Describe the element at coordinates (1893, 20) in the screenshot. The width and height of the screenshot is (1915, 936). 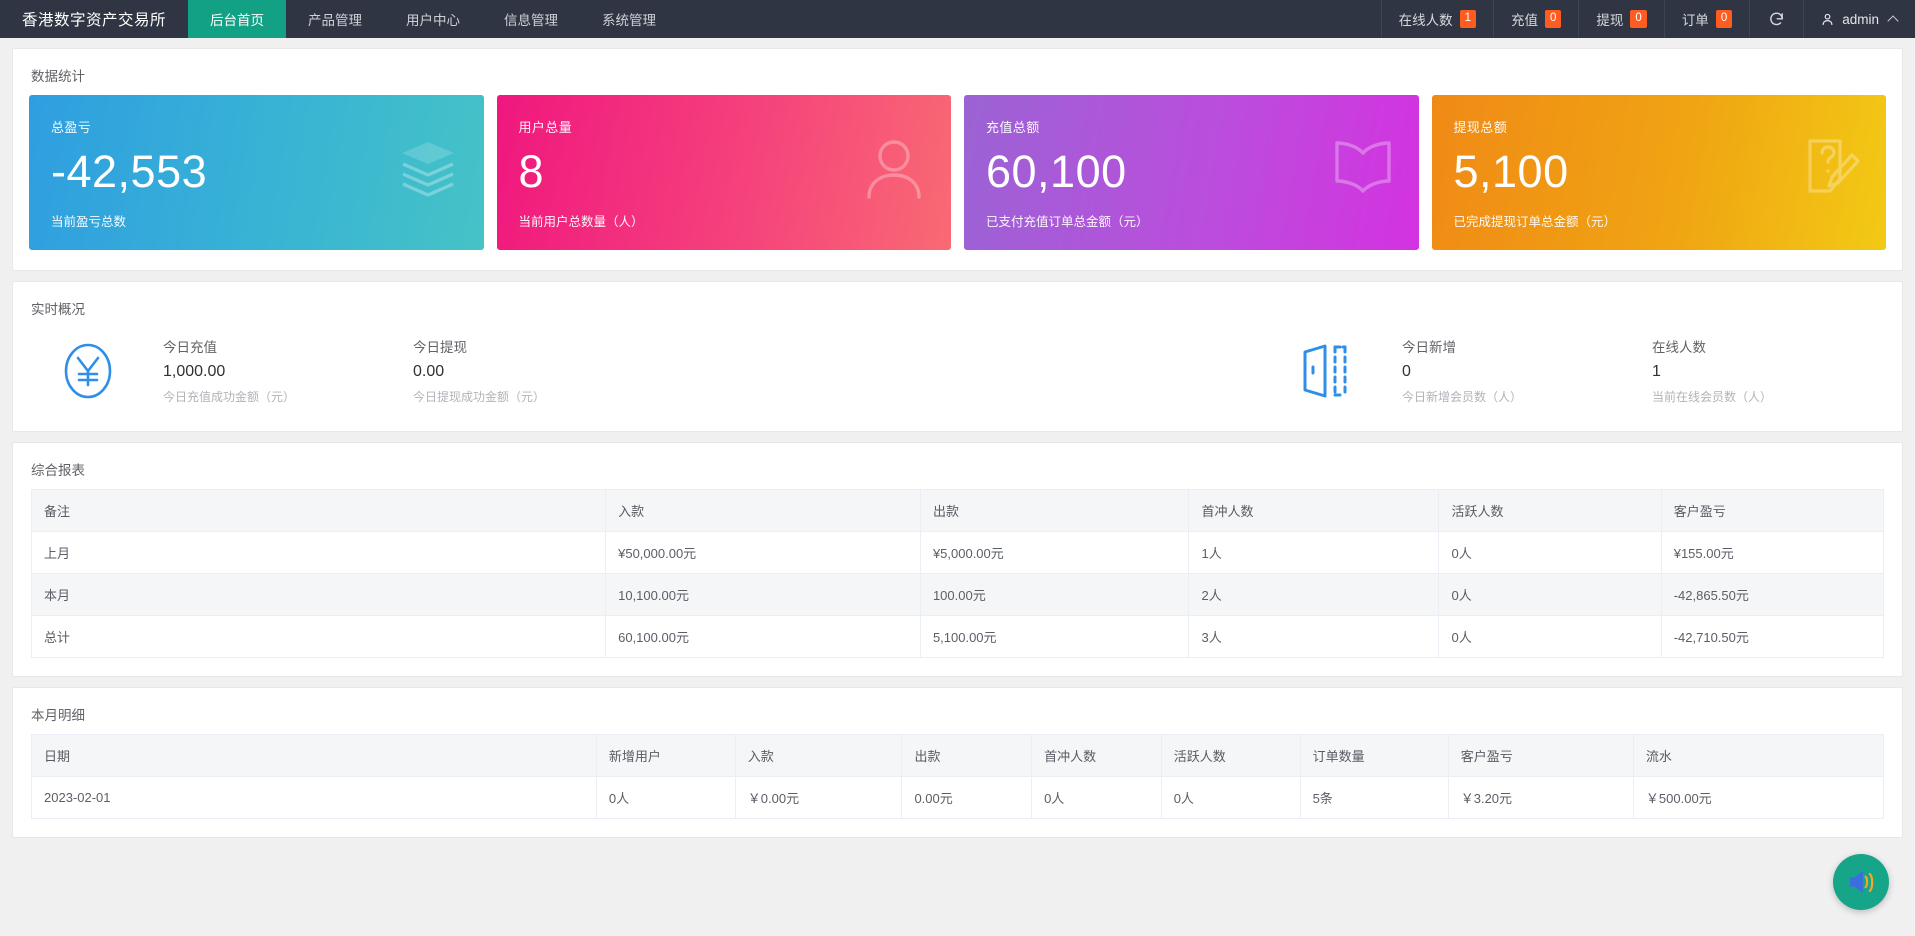
I see `chevron-up-icon` at that location.